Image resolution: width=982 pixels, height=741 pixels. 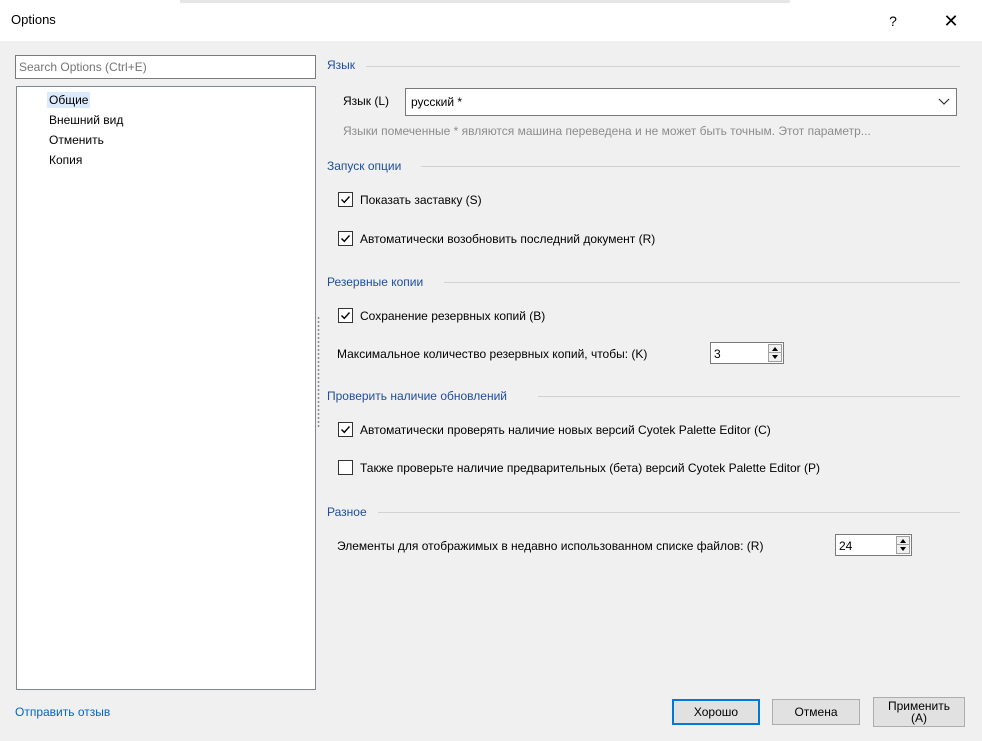 I want to click on panel-splitter, so click(x=318, y=372).